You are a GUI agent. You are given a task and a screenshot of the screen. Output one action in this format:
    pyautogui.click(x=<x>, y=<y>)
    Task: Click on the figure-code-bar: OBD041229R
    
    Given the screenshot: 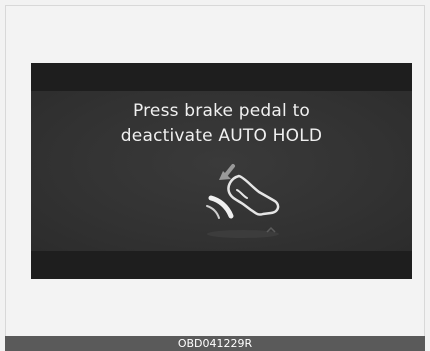 What is the action you would take?
    pyautogui.click(x=215, y=343)
    